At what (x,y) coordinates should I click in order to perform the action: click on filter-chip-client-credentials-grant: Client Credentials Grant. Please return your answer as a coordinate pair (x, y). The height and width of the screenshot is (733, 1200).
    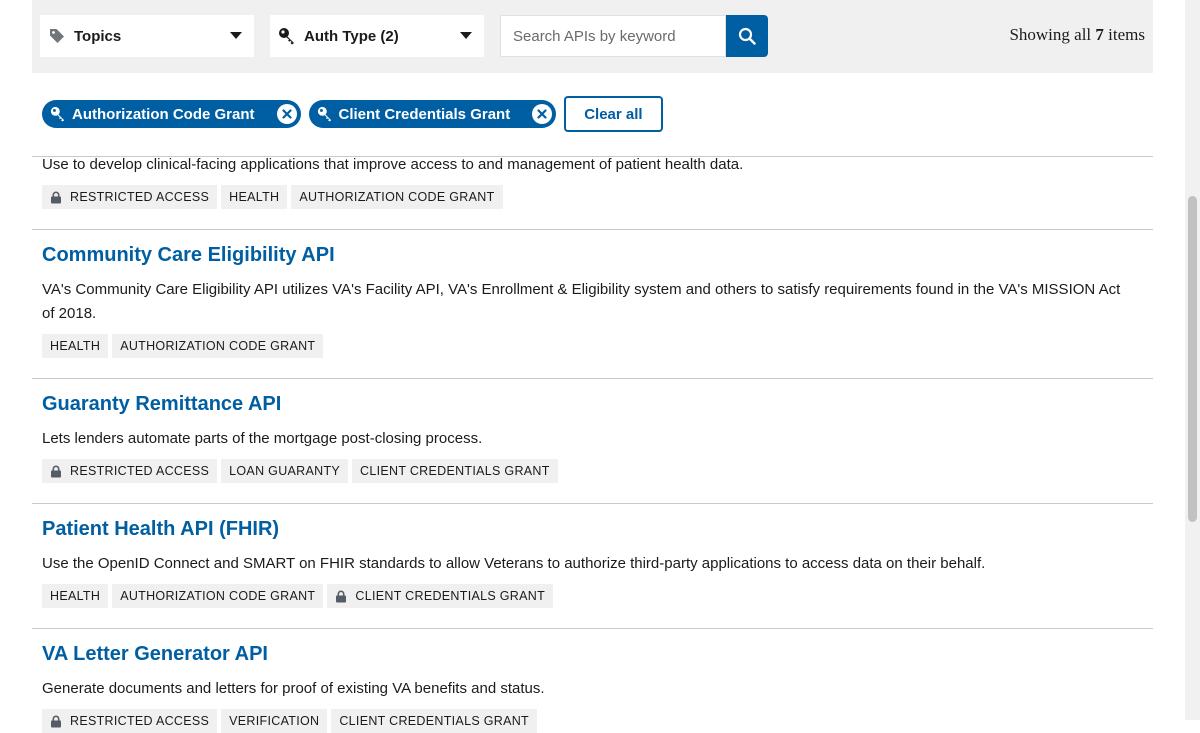
    Looking at the image, I should click on (432, 114).